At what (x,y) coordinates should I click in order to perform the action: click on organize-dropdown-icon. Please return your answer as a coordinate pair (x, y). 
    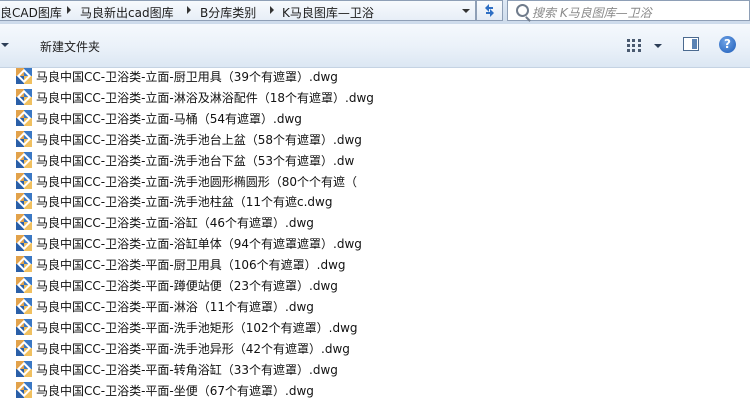
    Looking at the image, I should click on (5, 45).